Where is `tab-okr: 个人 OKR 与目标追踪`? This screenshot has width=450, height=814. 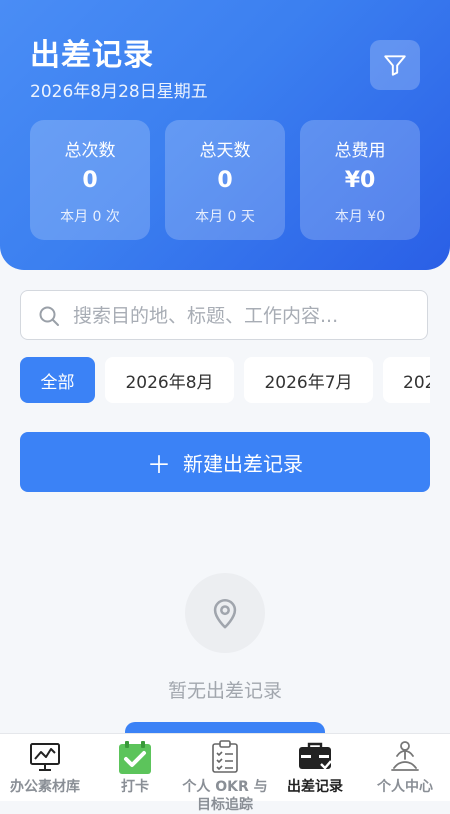
tab-okr: 个人 OKR 与目标追踪 is located at coordinates (225, 773).